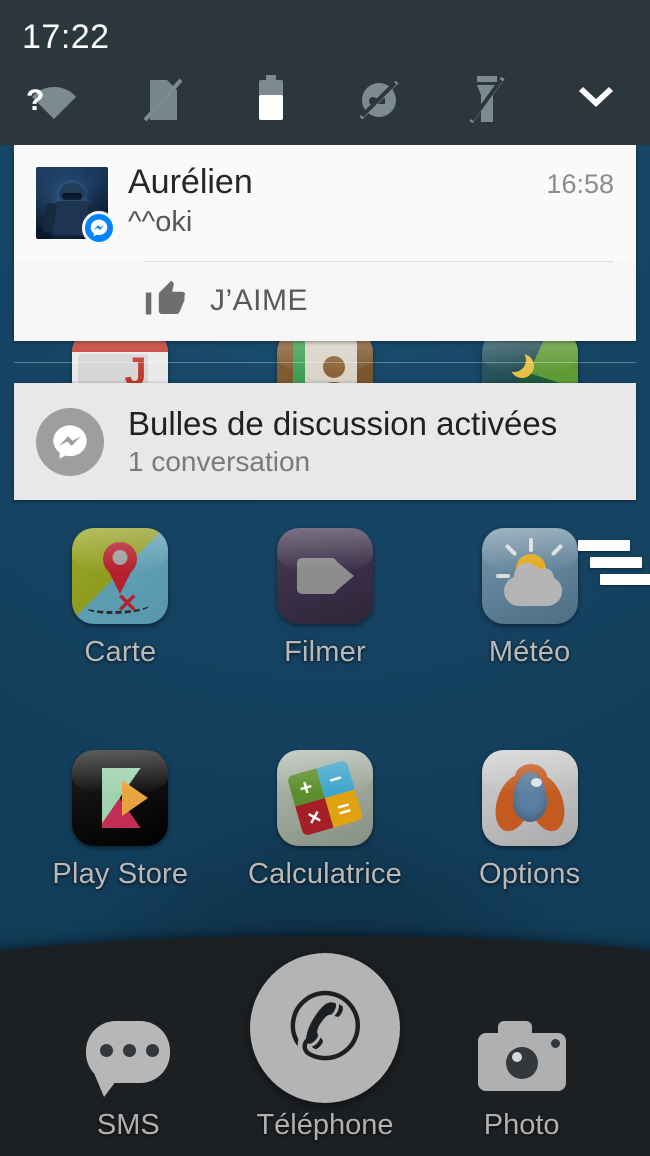 Image resolution: width=650 pixels, height=1156 pixels. Describe the element at coordinates (325, 301) in the screenshot. I see `notification-actions: J’AIME` at that location.